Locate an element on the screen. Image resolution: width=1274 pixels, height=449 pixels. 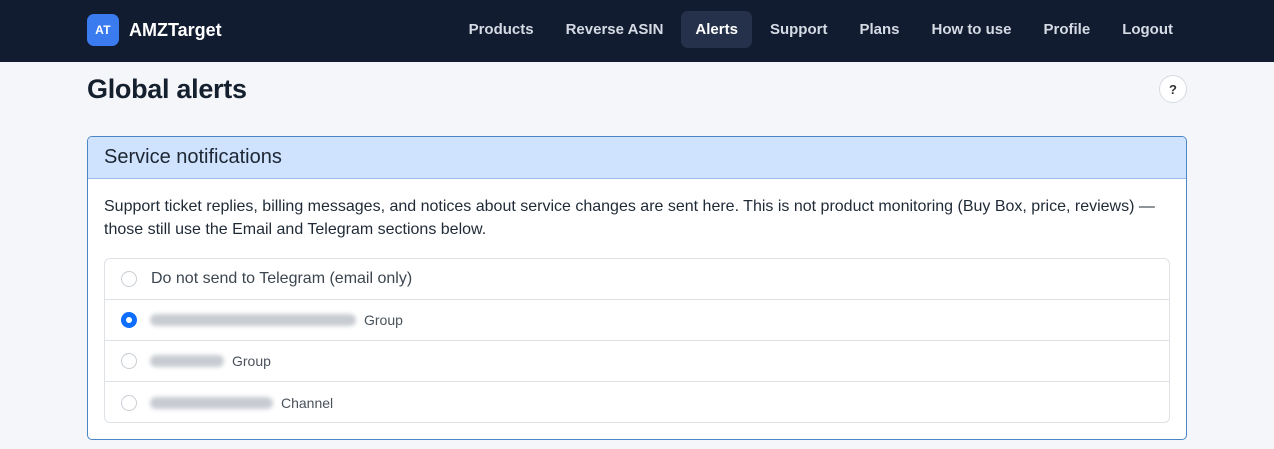
nav-item-reverse-asin: Reverse ASIN is located at coordinates (615, 29).